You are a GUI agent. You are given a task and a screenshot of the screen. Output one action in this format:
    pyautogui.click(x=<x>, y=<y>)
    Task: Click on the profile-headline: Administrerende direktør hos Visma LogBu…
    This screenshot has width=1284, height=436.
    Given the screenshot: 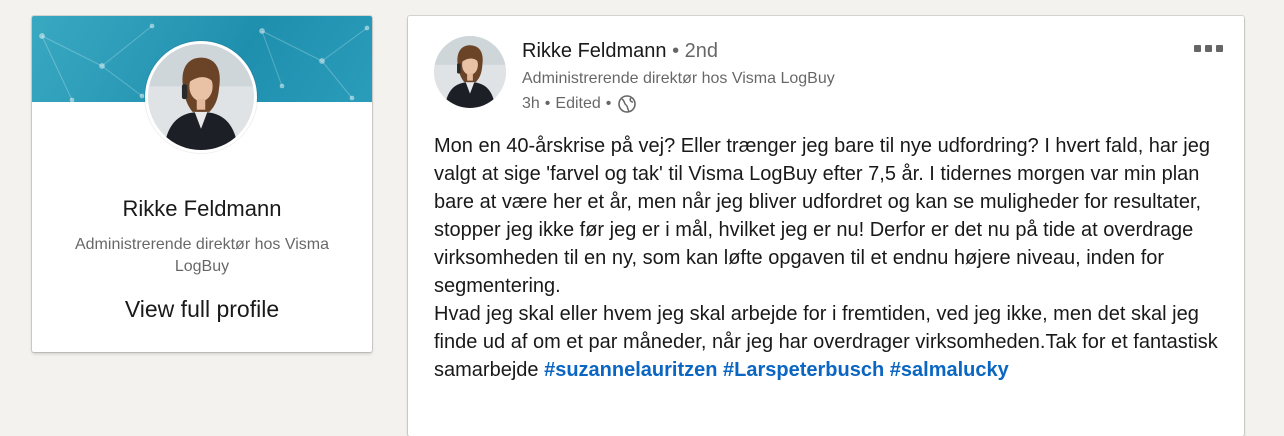 What is the action you would take?
    pyautogui.click(x=202, y=255)
    